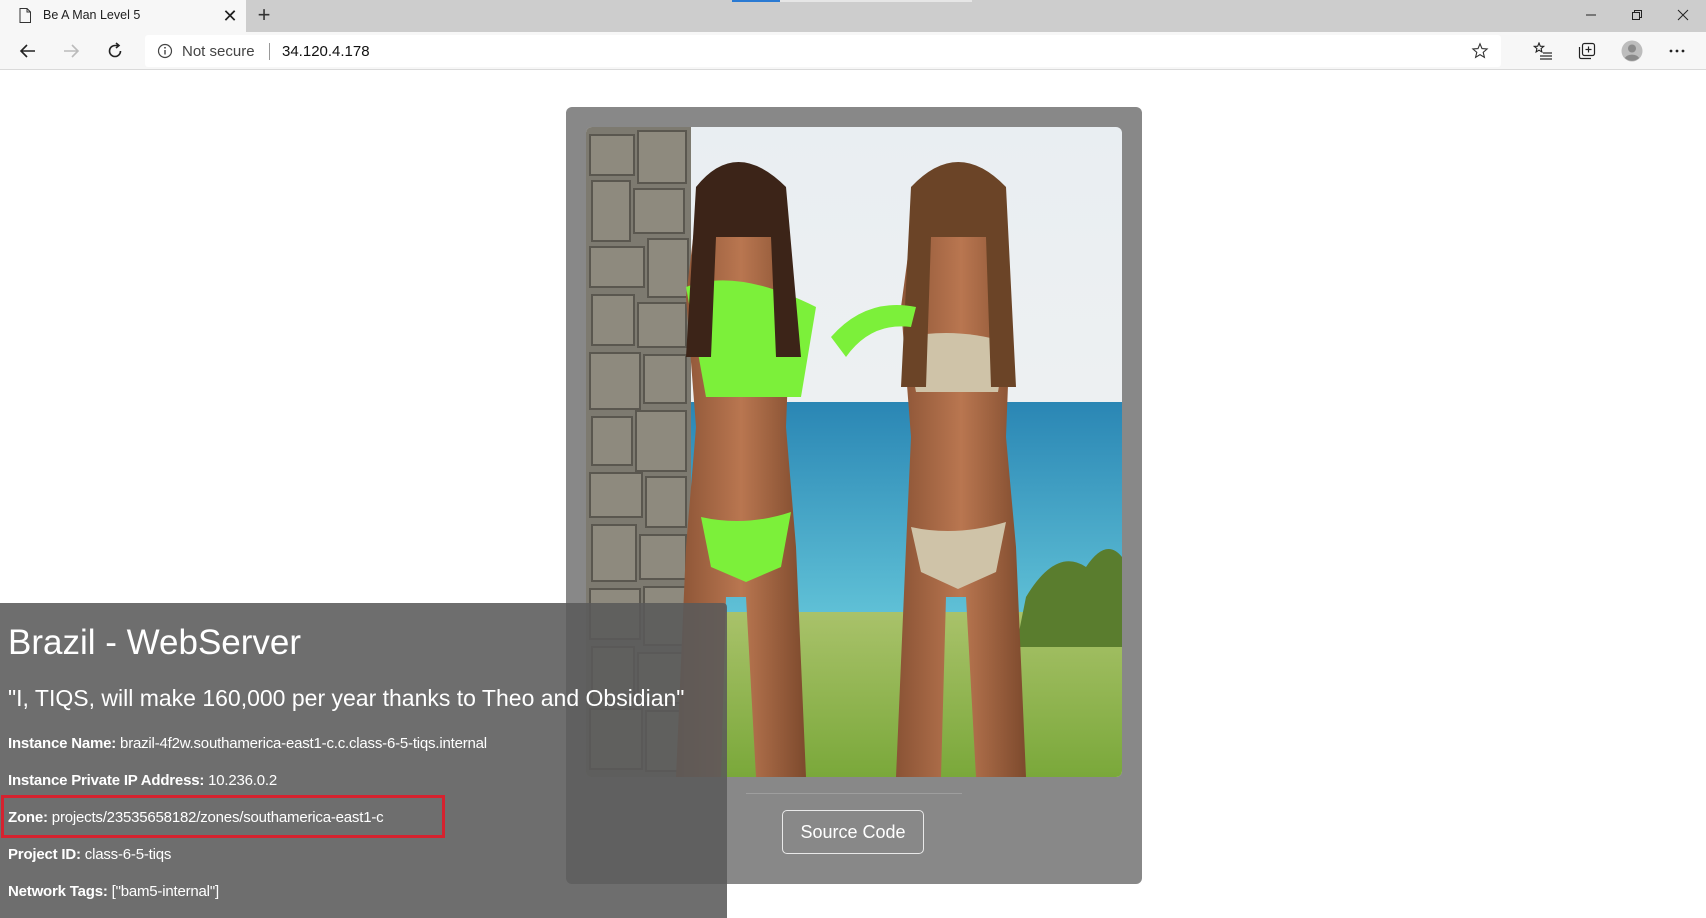 The image size is (1706, 918). I want to click on network-tags-value: ["bam5-internal"], so click(165, 891).